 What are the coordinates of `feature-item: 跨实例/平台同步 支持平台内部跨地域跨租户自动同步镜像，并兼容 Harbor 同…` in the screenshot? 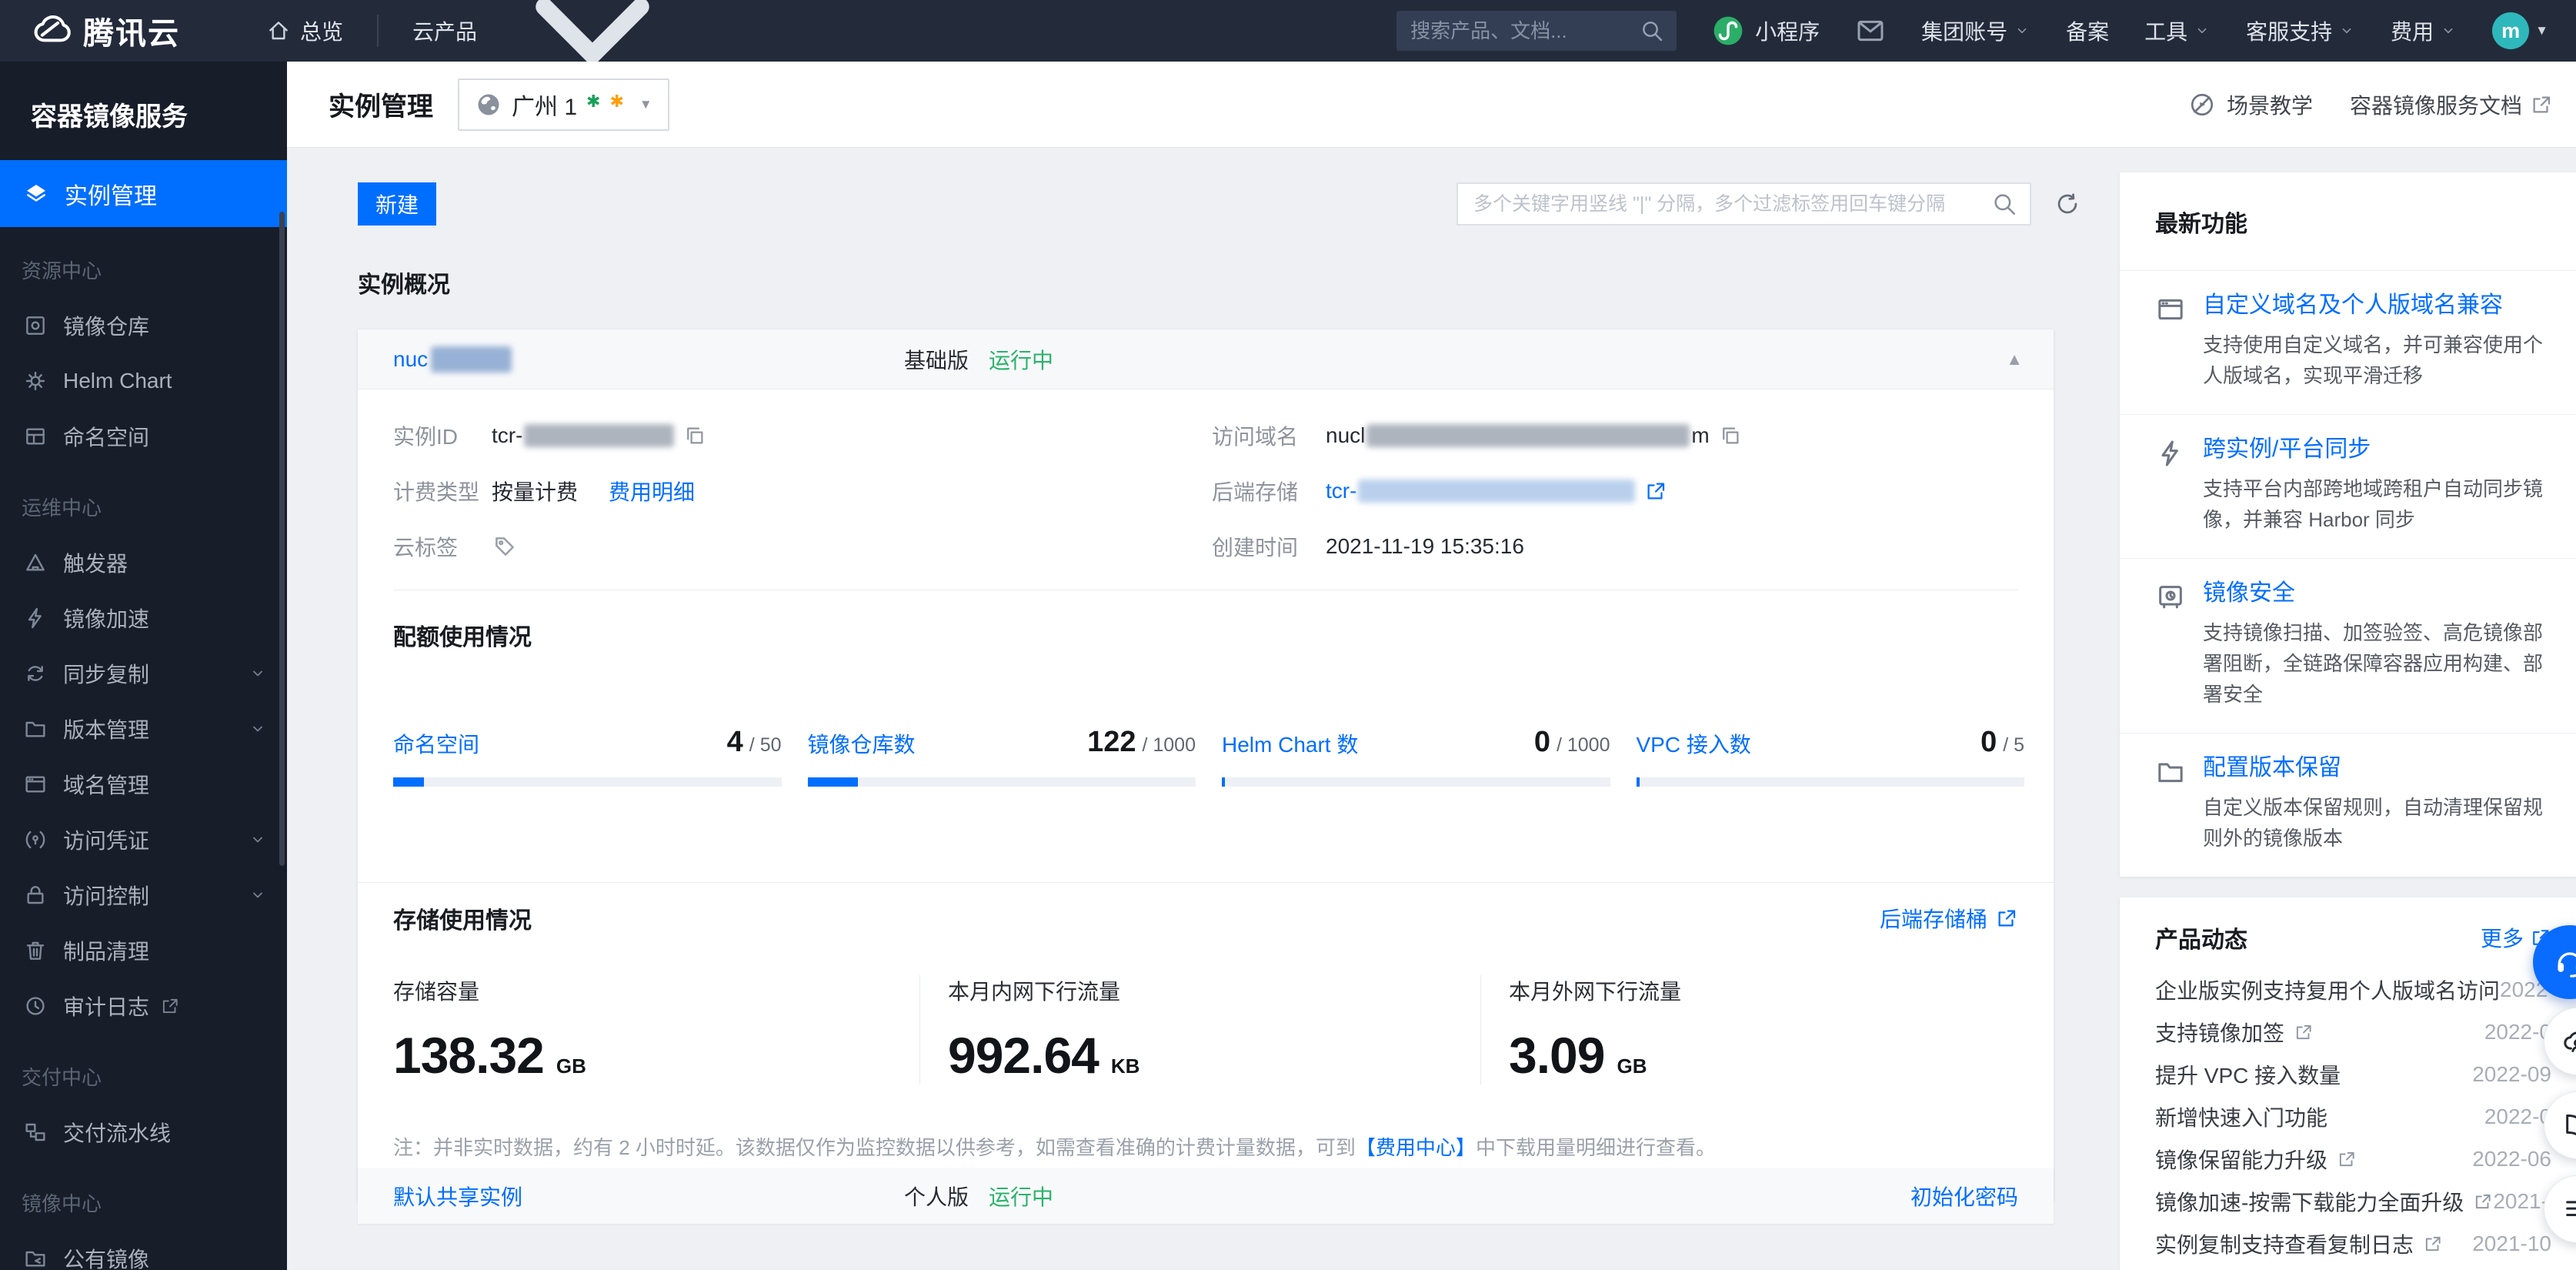 It's located at (2348, 486).